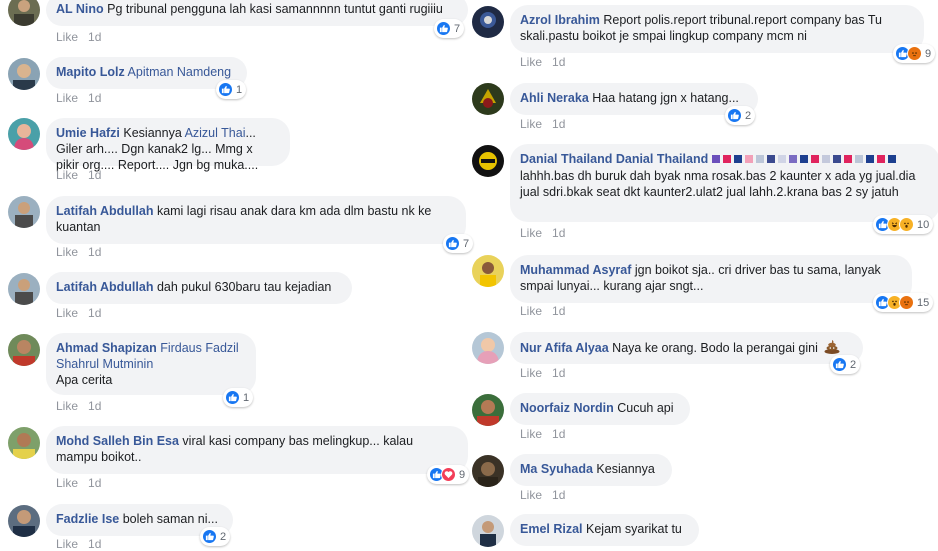 This screenshot has width=938, height=551. Describe the element at coordinates (215, 133) in the screenshot. I see `tagged-user: Azizul Thai` at that location.